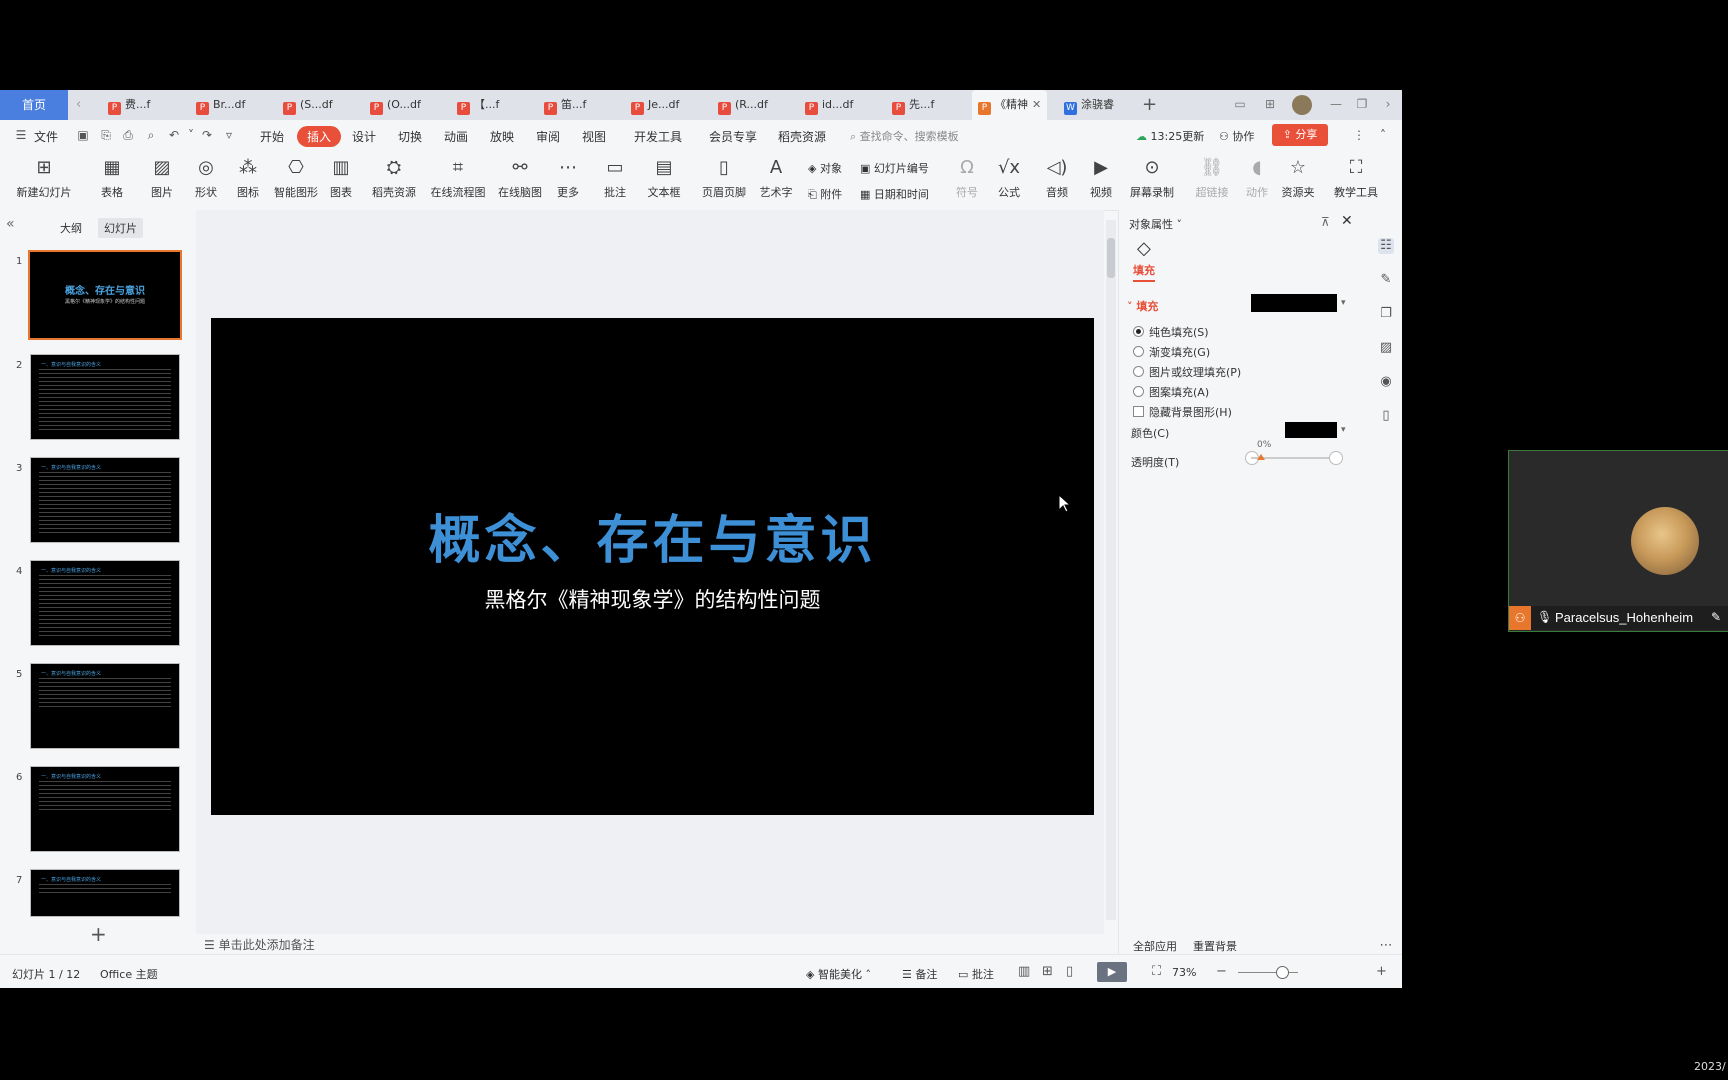 This screenshot has width=1728, height=1080. Describe the element at coordinates (1386, 382) in the screenshot. I see `navigation-icon: ◉` at that location.